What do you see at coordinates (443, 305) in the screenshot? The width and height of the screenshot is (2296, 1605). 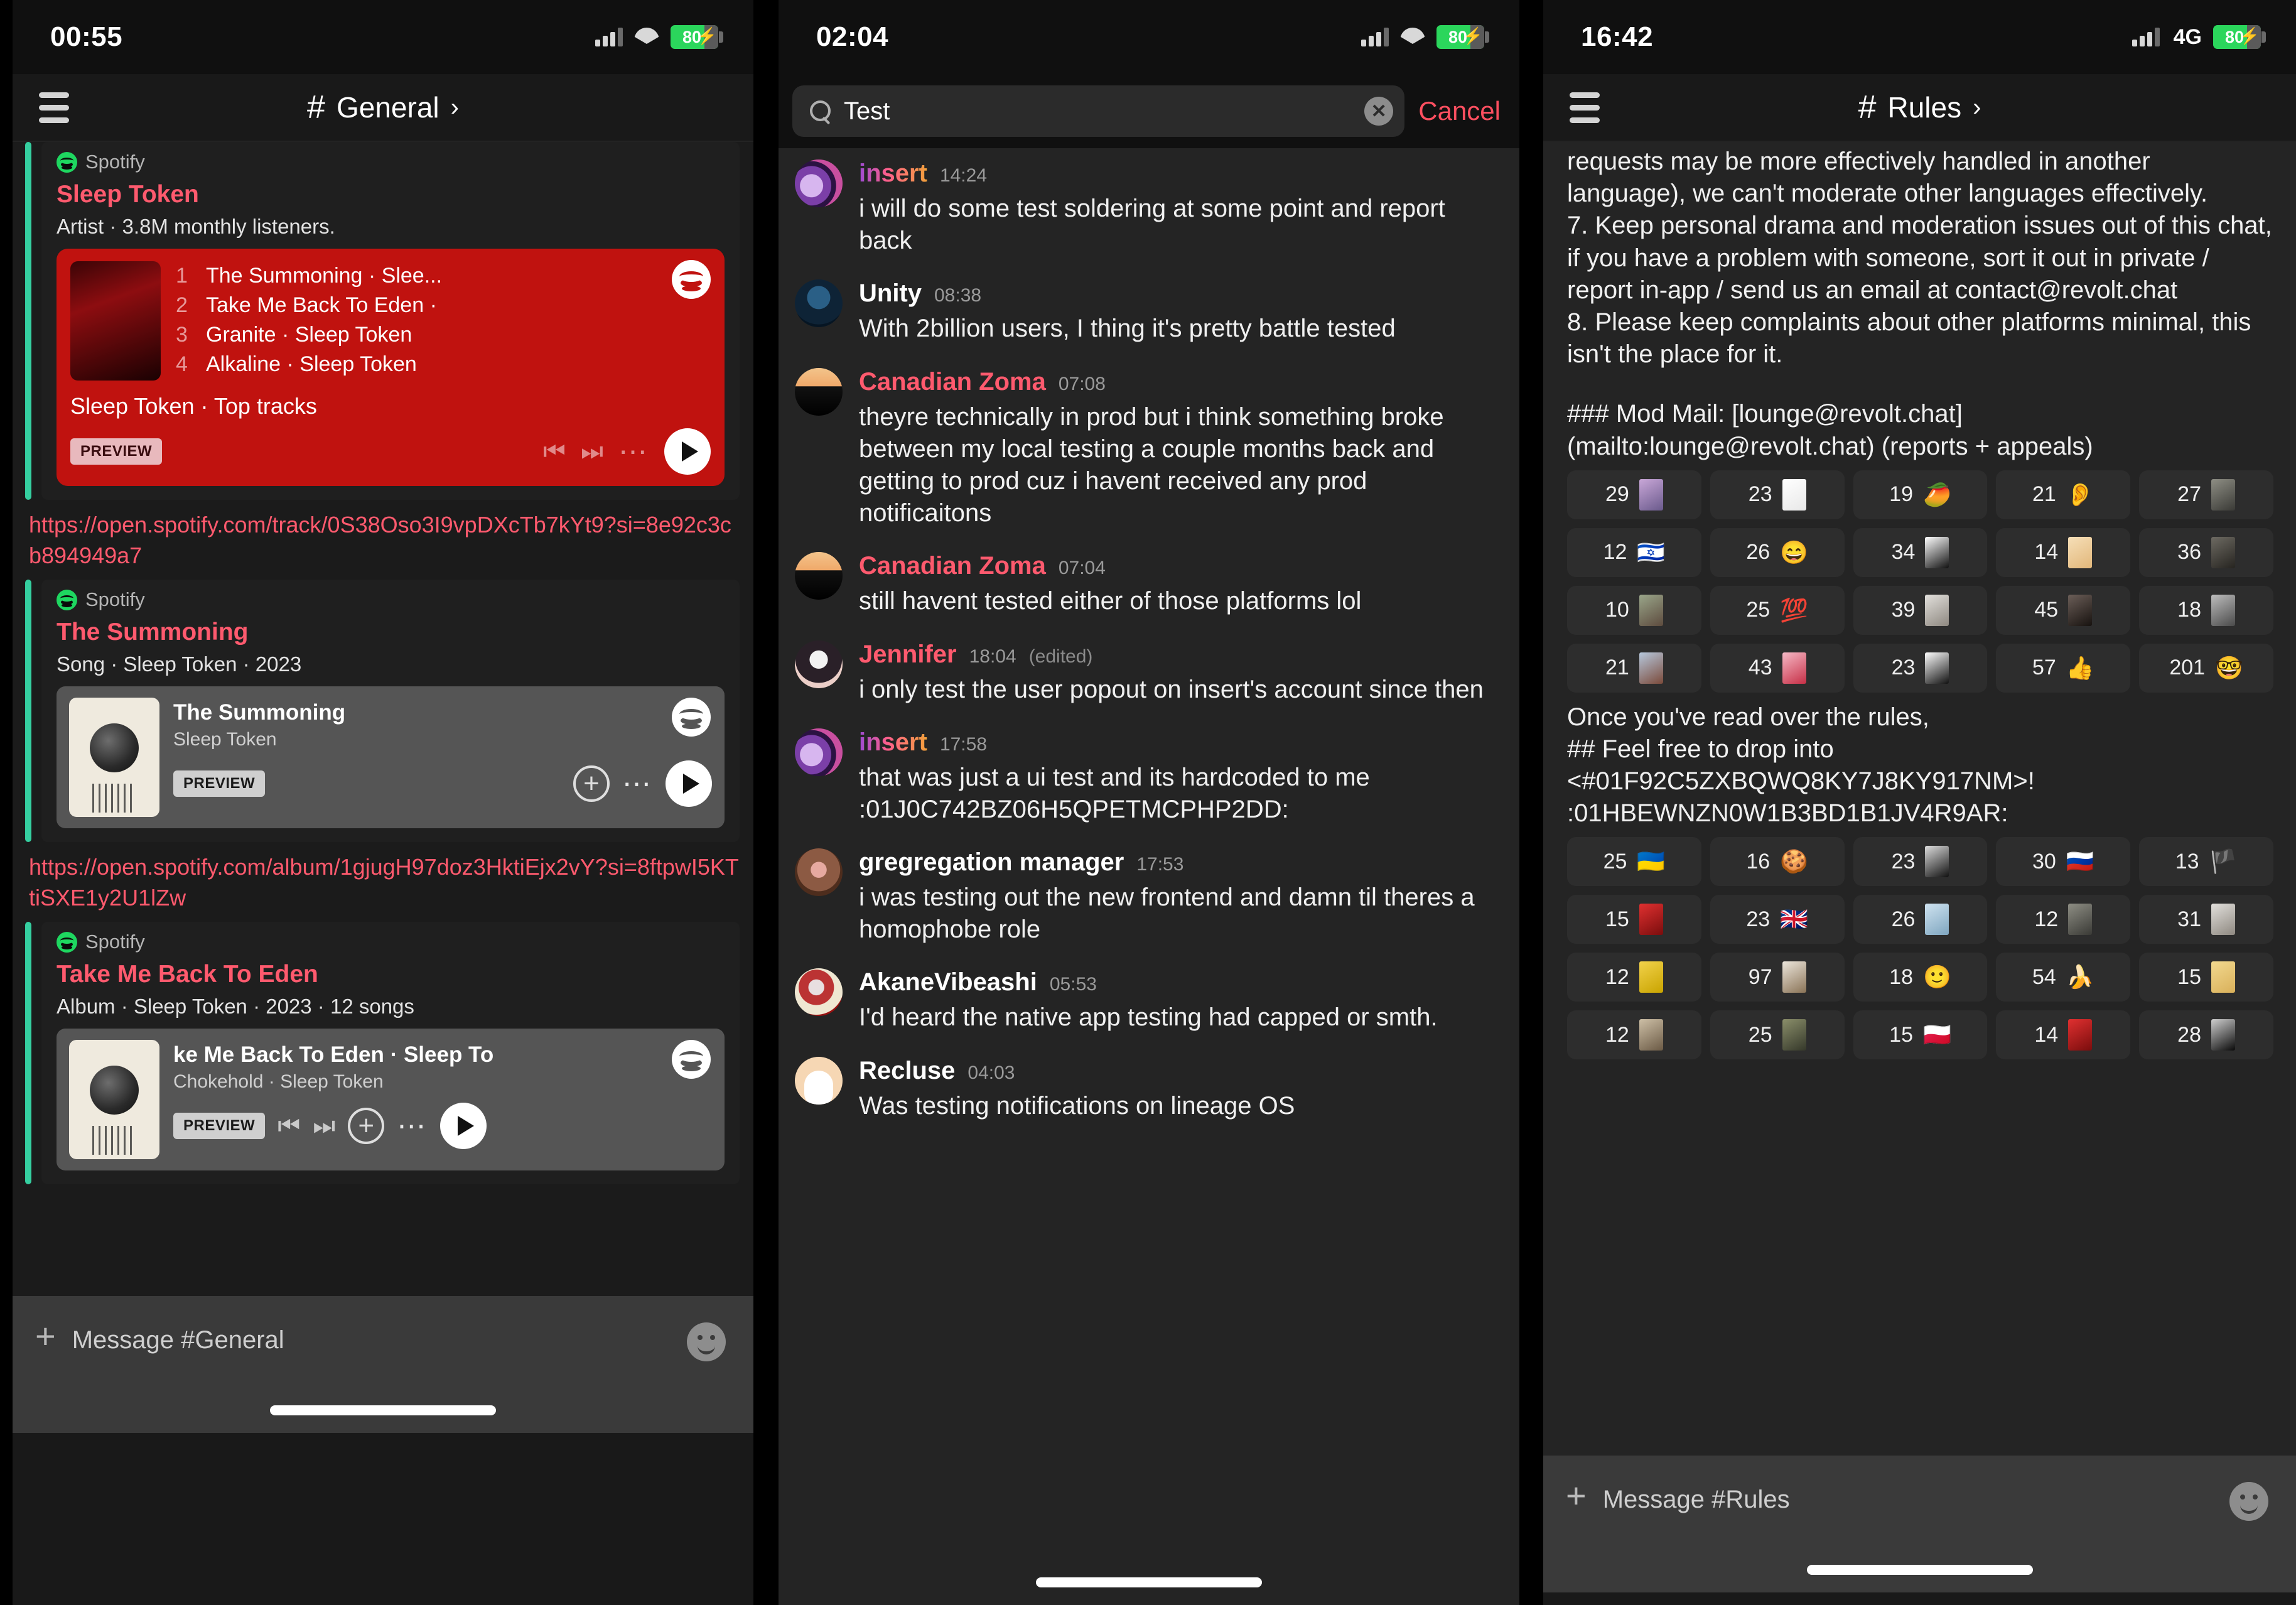 I see `track-row: 2 Take Me Back To Eden ·` at bounding box center [443, 305].